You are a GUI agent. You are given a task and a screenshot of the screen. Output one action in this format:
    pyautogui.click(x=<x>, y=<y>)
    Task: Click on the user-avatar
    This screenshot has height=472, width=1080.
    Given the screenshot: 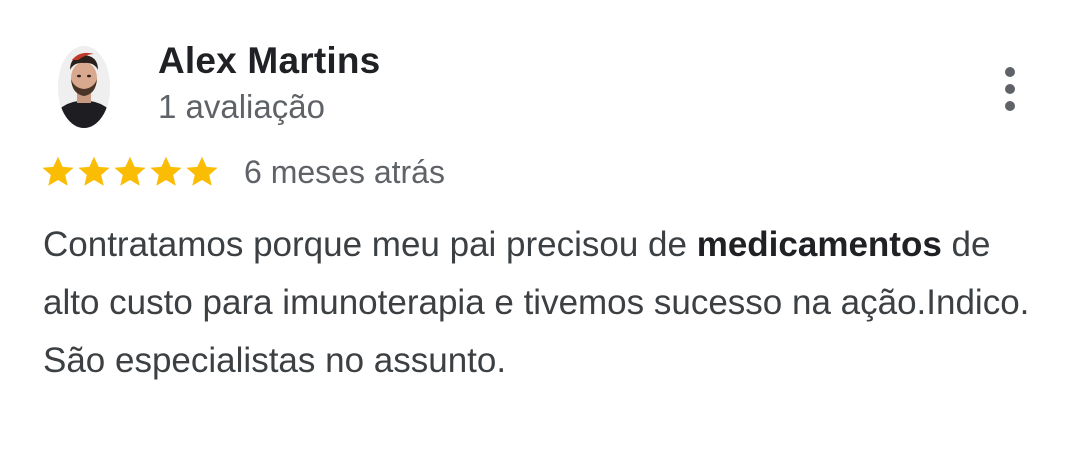 What is the action you would take?
    pyautogui.click(x=84, y=87)
    